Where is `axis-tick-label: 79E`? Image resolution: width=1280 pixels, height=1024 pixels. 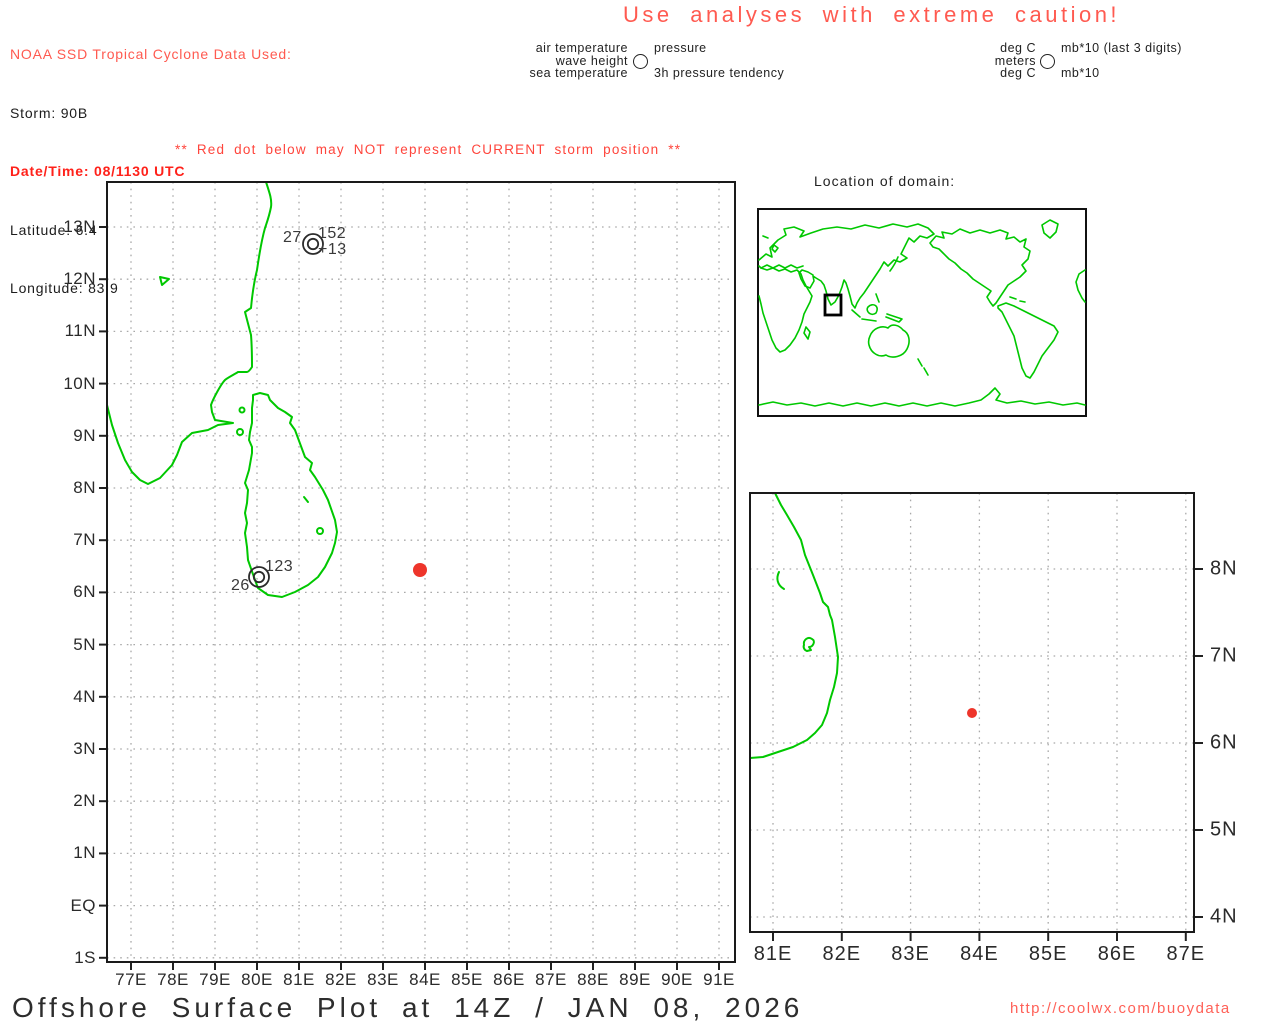
axis-tick-label: 79E is located at coordinates (215, 979).